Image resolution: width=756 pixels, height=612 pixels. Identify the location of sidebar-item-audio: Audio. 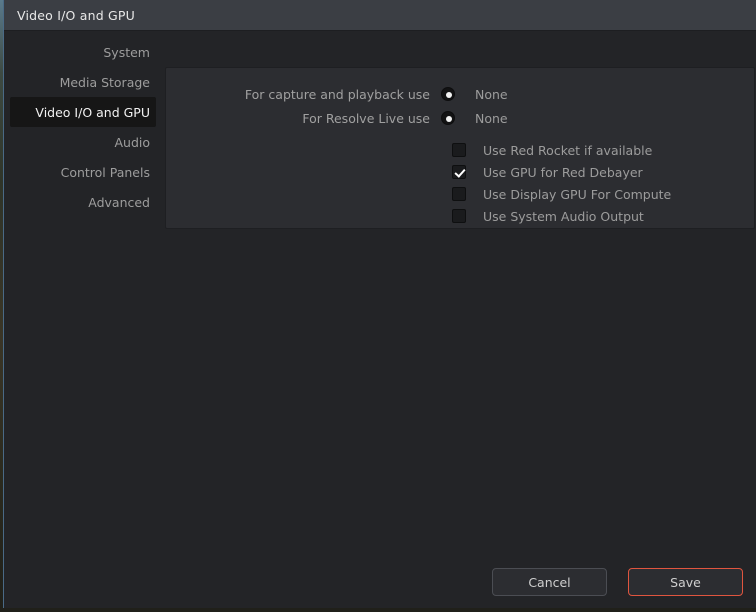
(83, 142).